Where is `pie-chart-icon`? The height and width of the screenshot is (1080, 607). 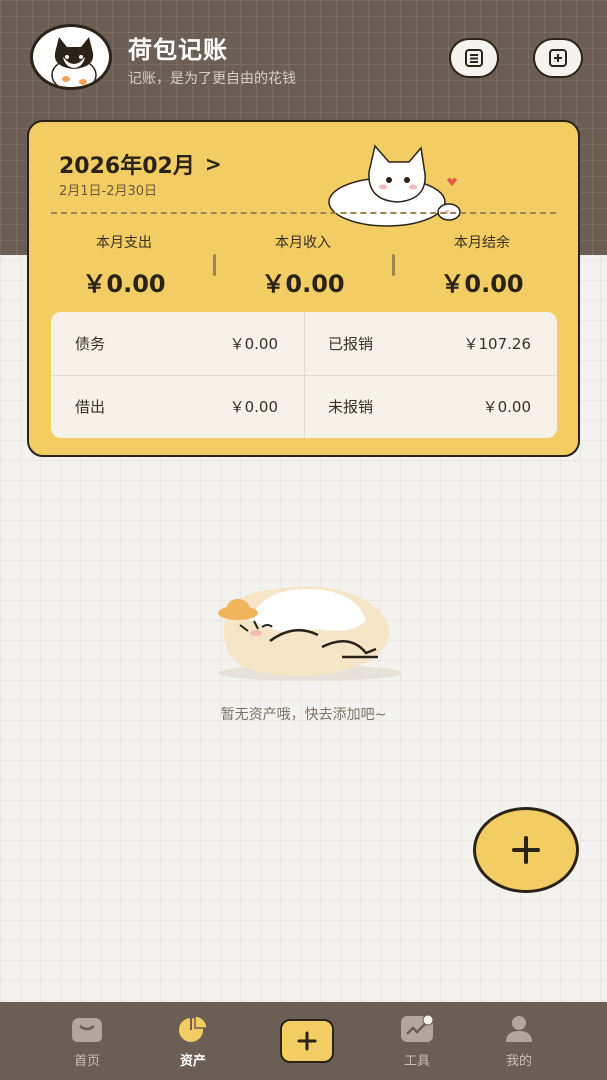 pie-chart-icon is located at coordinates (193, 1028).